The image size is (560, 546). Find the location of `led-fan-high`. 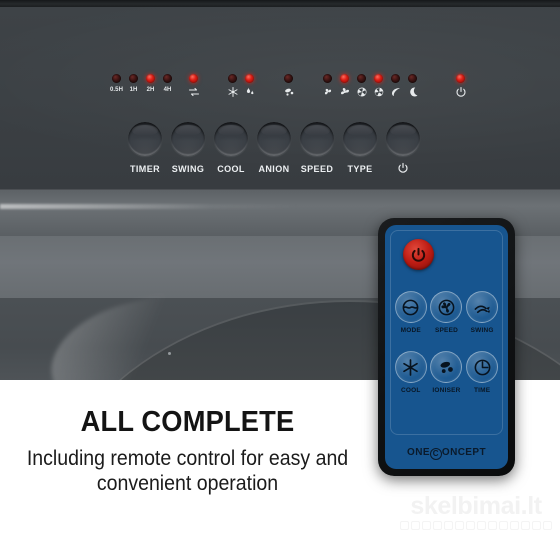

led-fan-high is located at coordinates (344, 78).